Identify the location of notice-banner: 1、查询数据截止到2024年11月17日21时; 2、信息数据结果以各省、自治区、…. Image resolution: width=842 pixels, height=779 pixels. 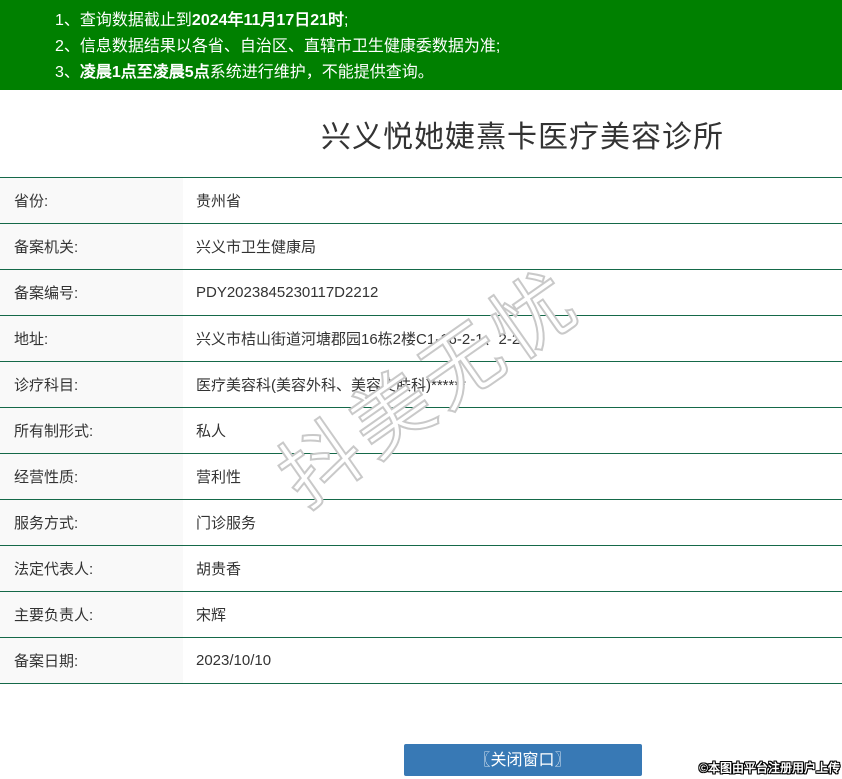
(421, 45).